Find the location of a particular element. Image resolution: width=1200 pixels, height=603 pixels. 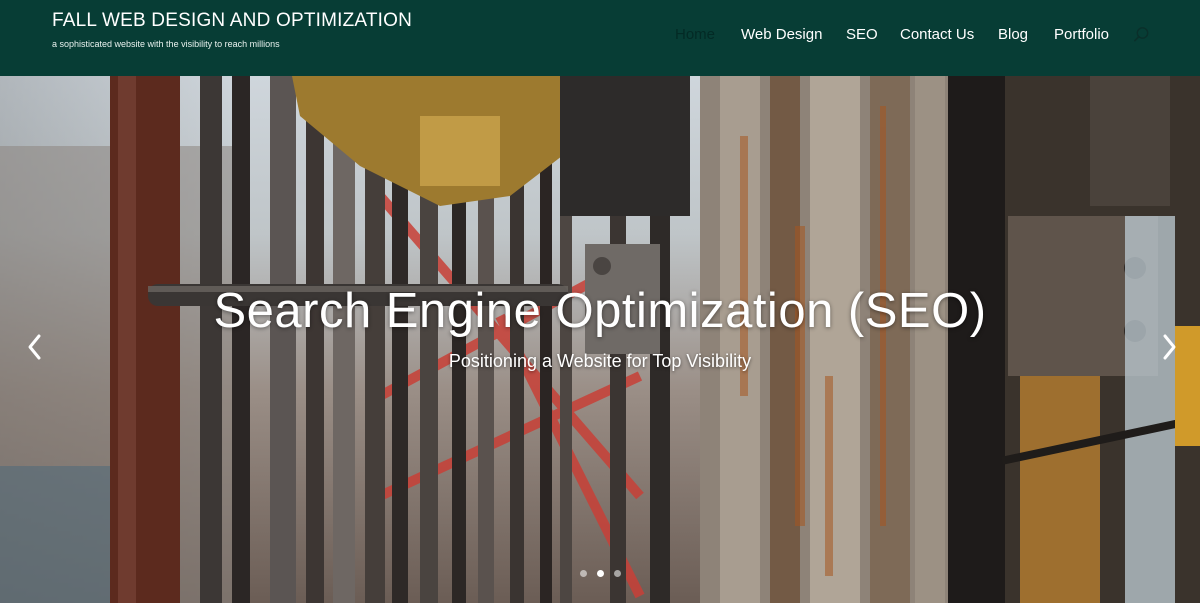

nav-contact-us: Contact Us is located at coordinates (937, 34).